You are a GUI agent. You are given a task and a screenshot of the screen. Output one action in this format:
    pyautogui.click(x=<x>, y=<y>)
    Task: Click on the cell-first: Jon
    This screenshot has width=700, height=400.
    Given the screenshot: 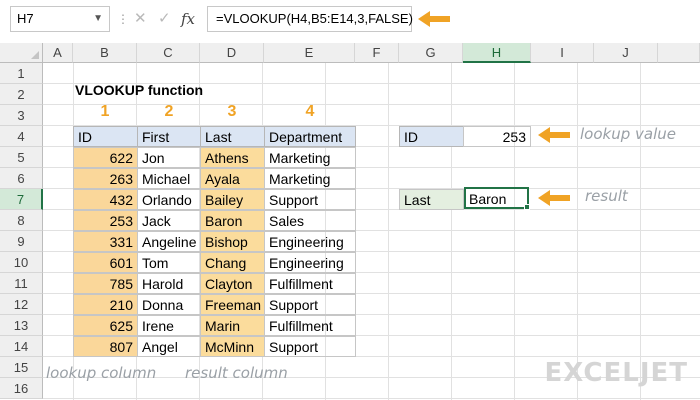 What is the action you would take?
    pyautogui.click(x=169, y=157)
    